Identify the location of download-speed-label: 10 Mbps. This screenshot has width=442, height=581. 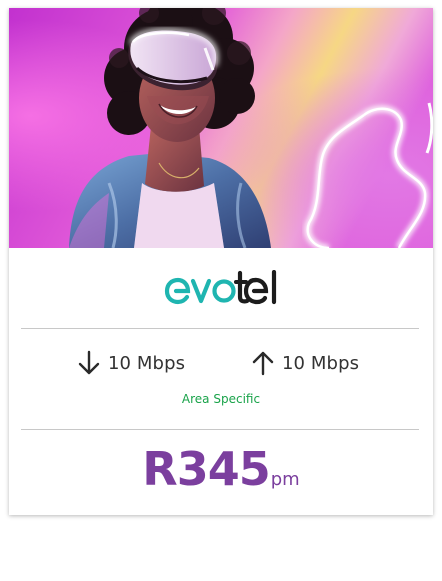
(147, 363).